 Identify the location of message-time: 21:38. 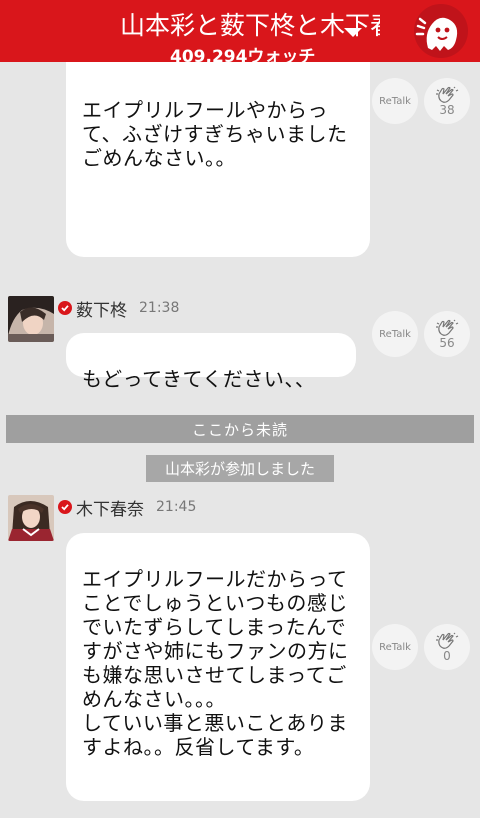
(159, 308).